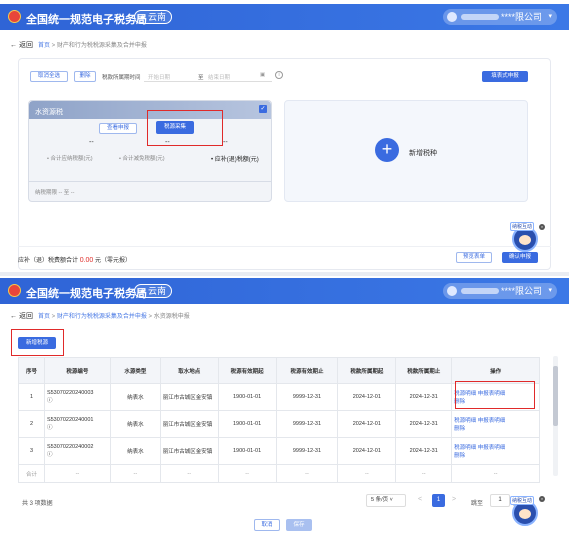  Describe the element at coordinates (121, 78) in the screenshot. I see `period-label: 税款所属期时间` at that location.